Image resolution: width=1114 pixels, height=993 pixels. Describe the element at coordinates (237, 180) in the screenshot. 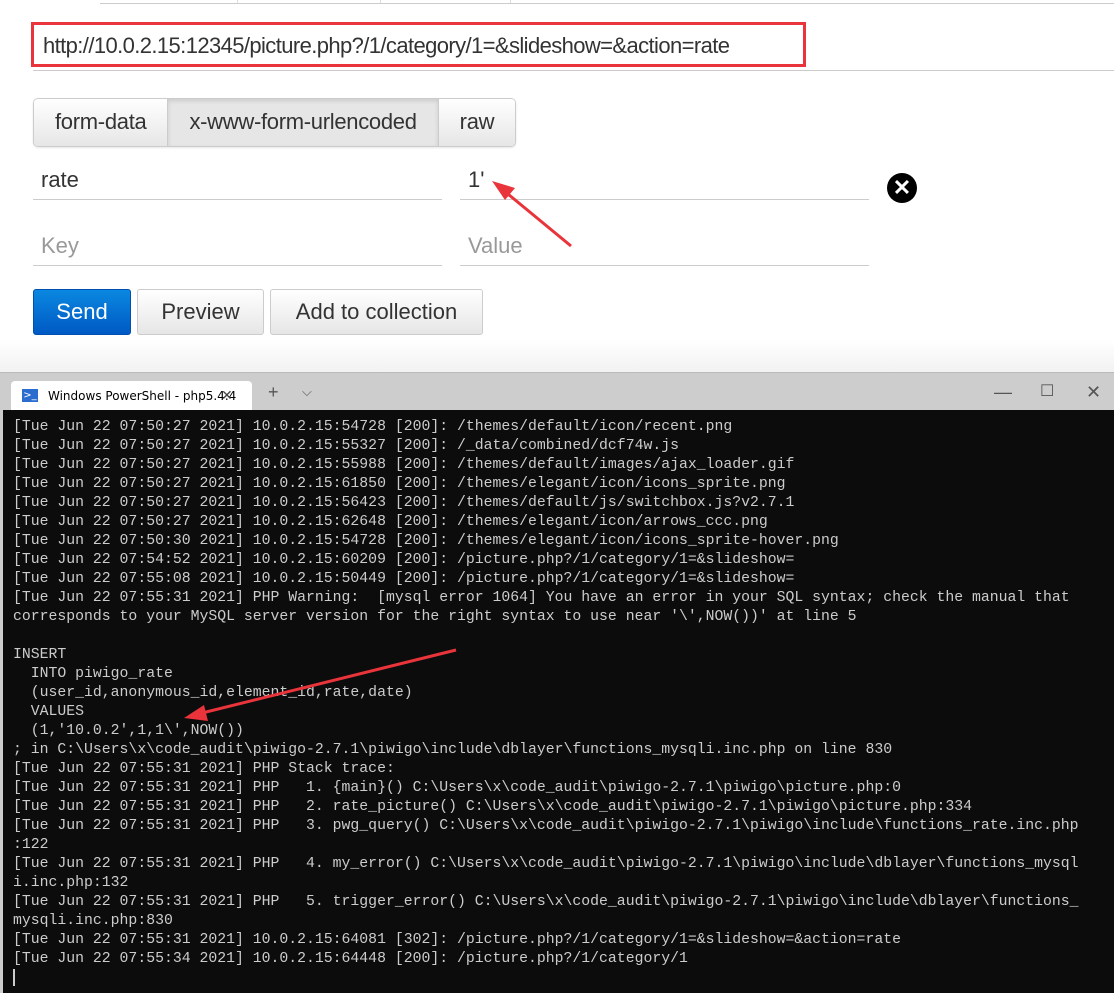

I see `param-key-input: rate` at that location.